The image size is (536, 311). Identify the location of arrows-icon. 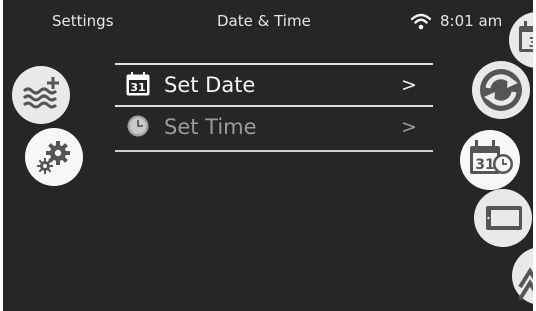
(525, 284).